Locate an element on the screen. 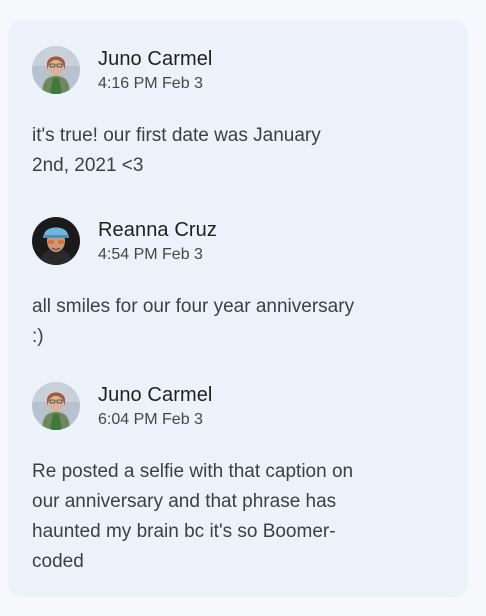  message-line: haunted my brain bc it's so Boomer- is located at coordinates (184, 531).